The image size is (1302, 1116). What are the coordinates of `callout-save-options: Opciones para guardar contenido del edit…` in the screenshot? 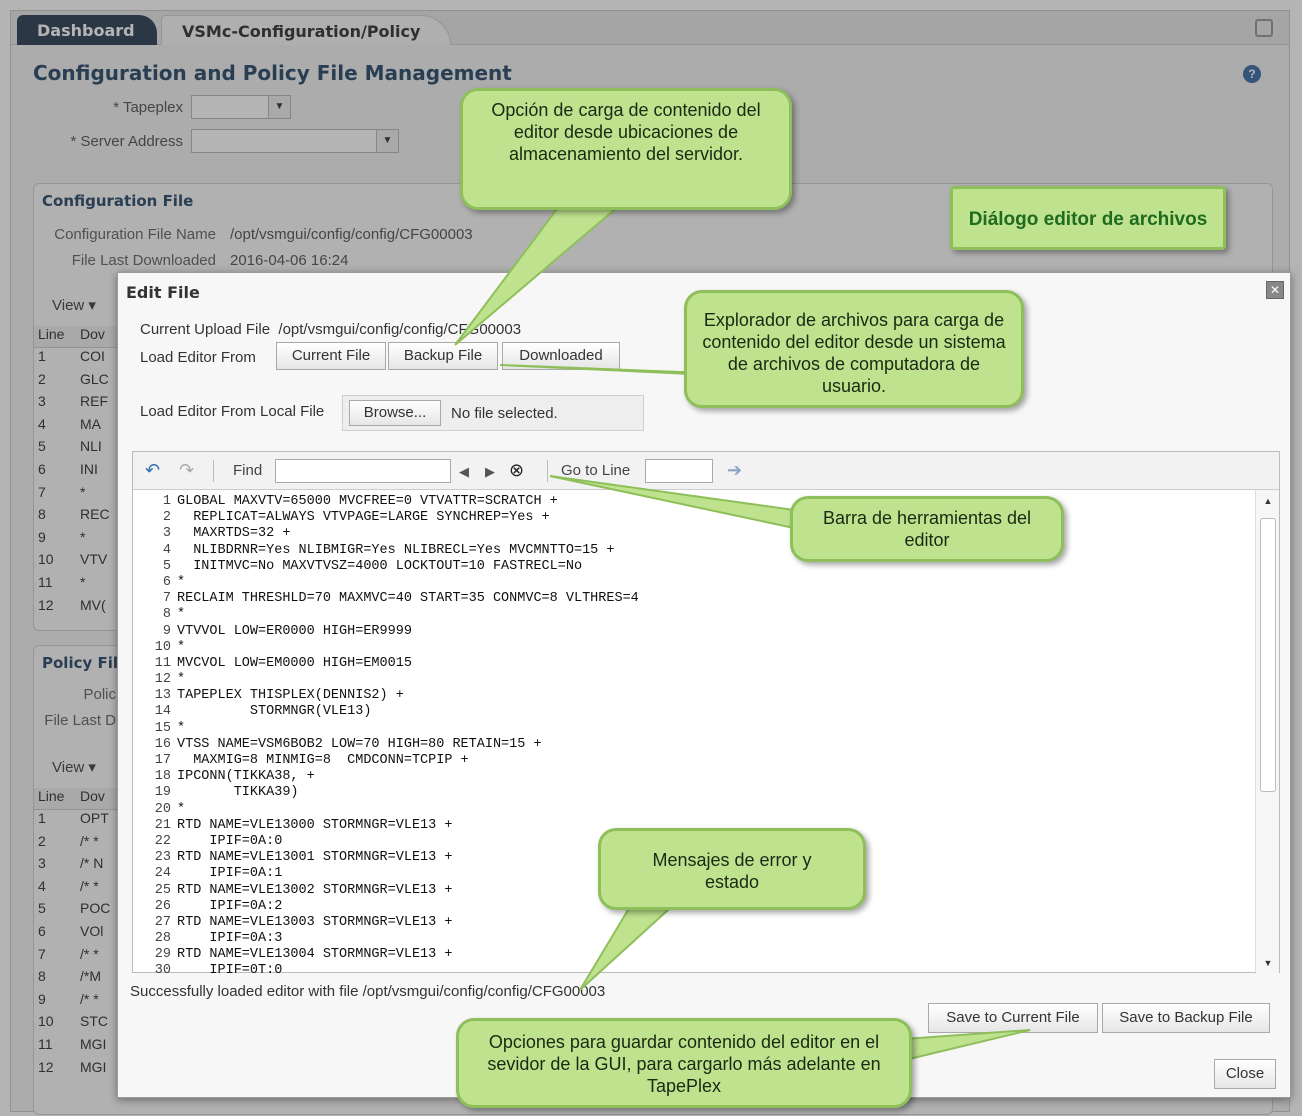 It's located at (684, 1063).